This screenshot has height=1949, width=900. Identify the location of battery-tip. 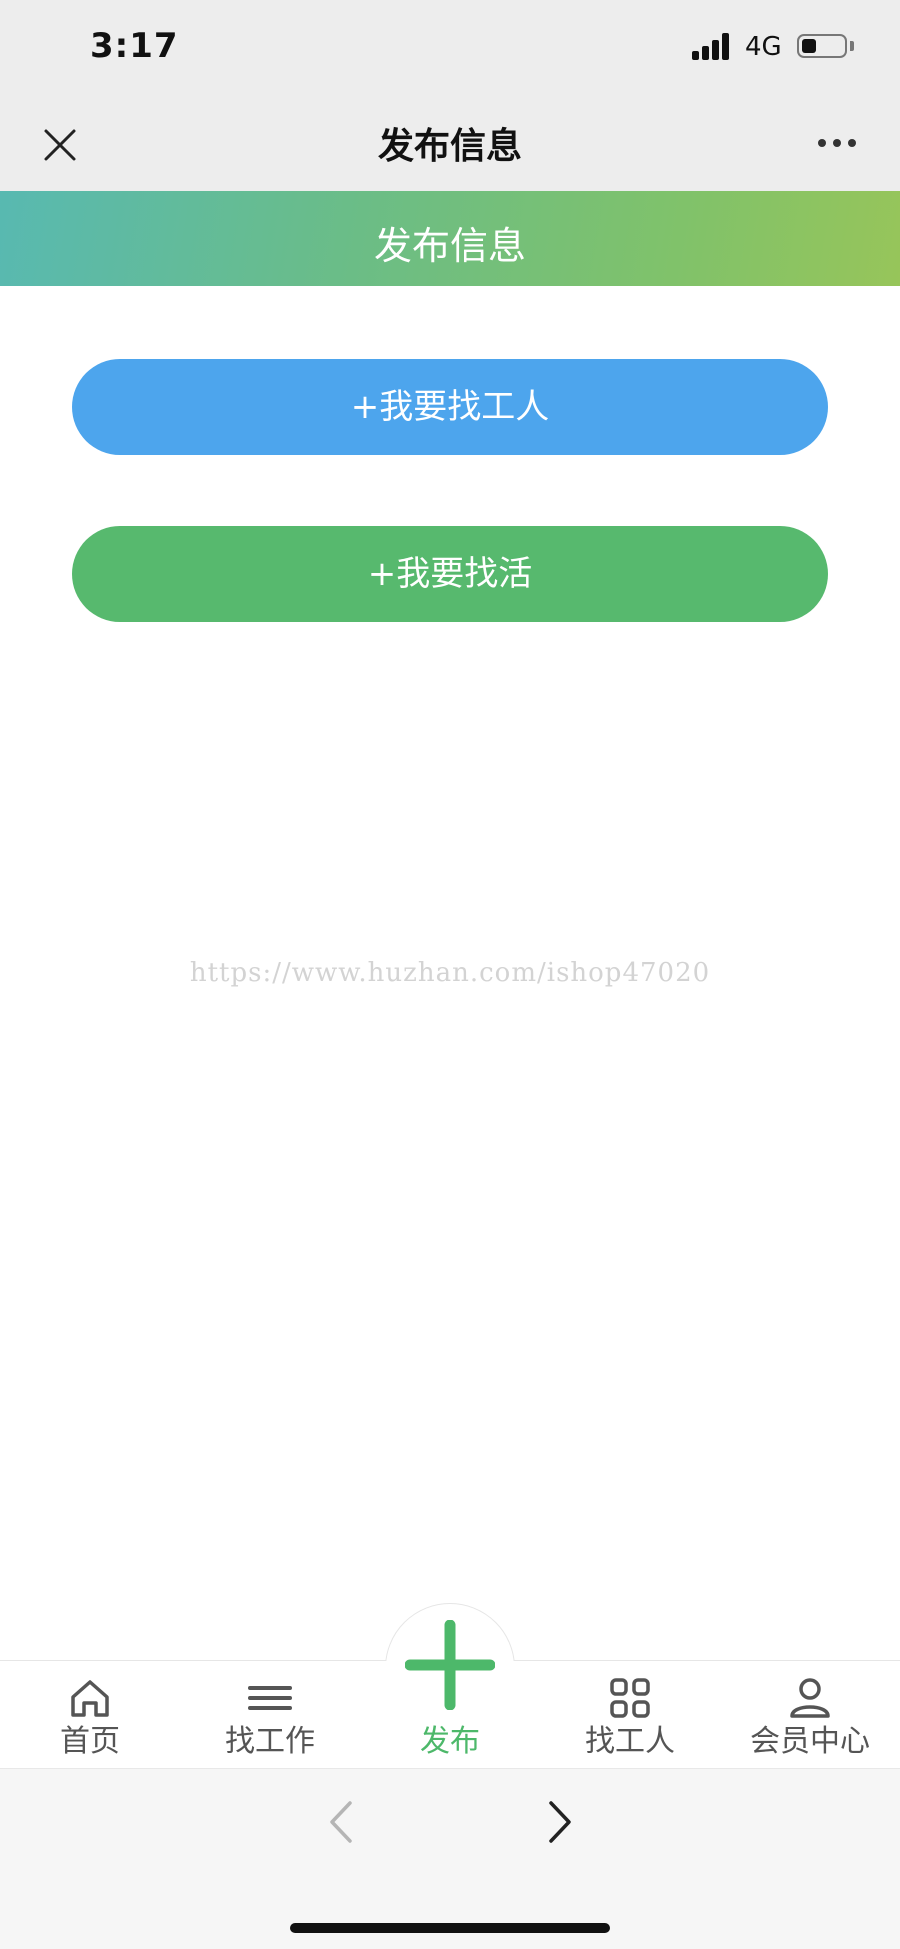
(852, 46).